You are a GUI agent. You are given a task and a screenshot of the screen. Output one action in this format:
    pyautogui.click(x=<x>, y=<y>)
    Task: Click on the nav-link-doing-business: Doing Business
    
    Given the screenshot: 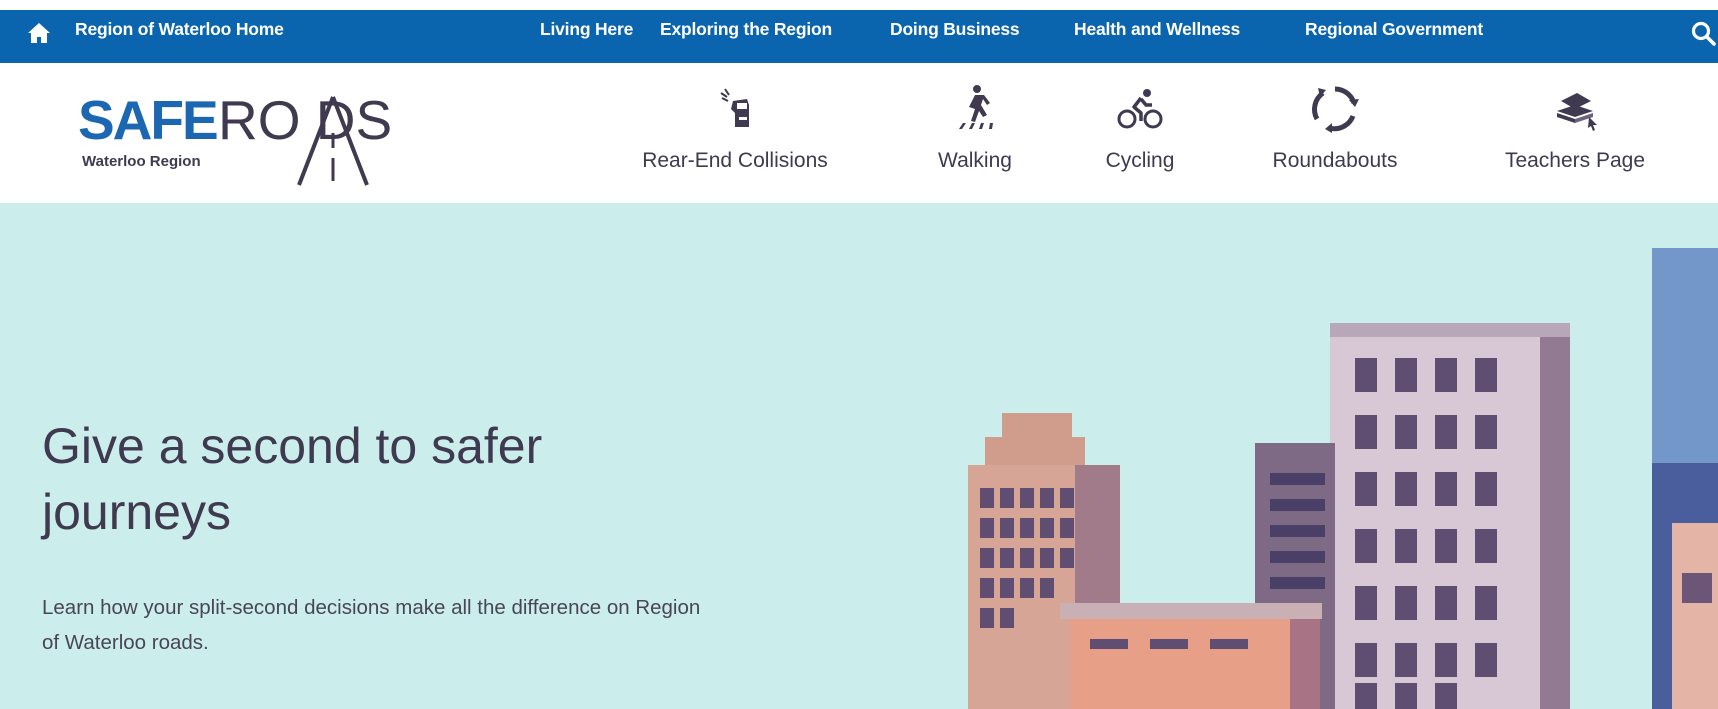 What is the action you would take?
    pyautogui.click(x=955, y=29)
    